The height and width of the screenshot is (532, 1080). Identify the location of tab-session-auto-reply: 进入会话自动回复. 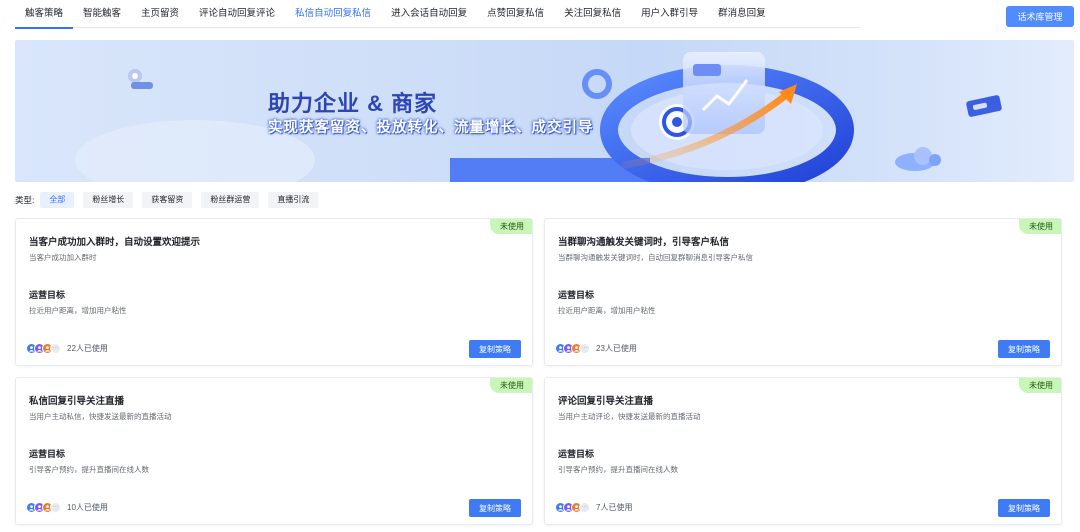
(429, 14).